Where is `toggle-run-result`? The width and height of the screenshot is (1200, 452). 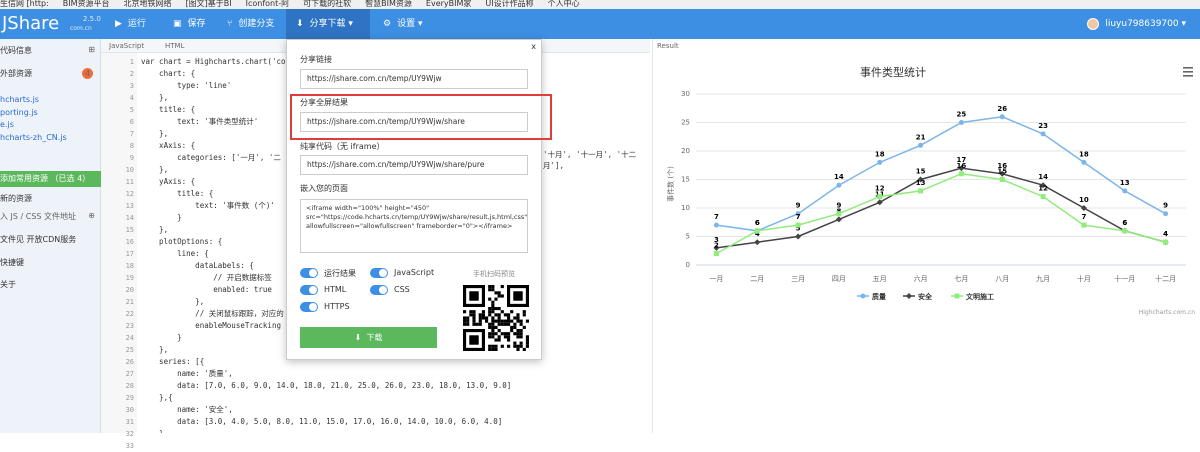
toggle-run-result is located at coordinates (309, 273).